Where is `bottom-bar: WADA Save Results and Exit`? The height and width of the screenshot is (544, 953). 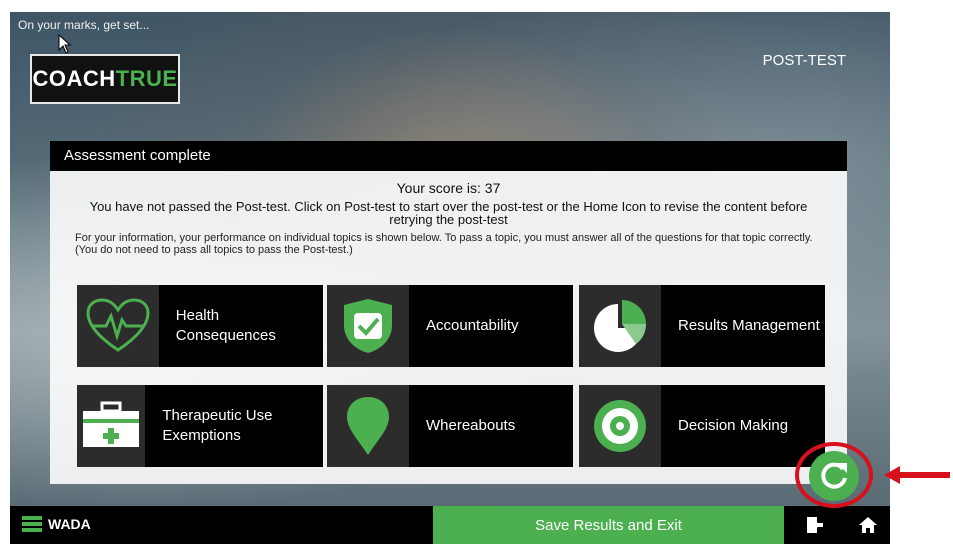 bottom-bar: WADA Save Results and Exit is located at coordinates (450, 525).